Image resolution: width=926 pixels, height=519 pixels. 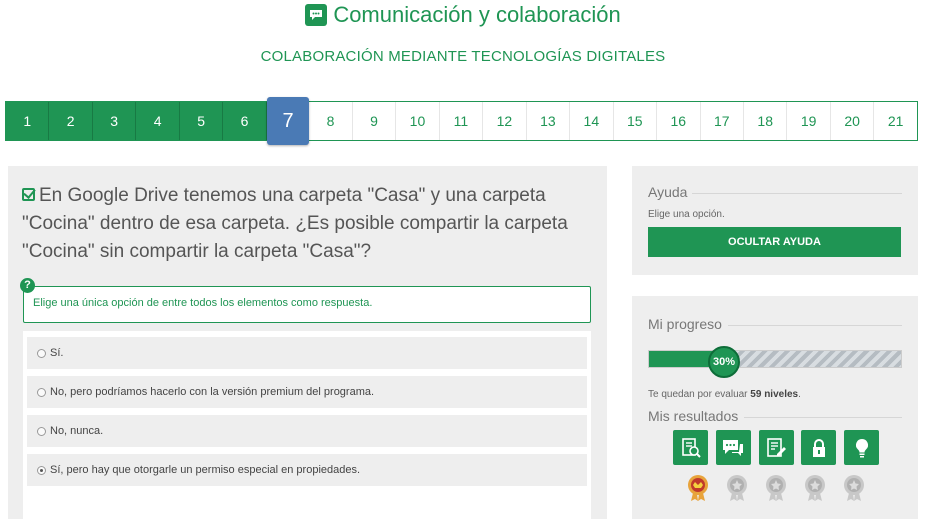 I want to click on question-step-navigation: 1 2 3 4 5 6 7 8 9 10 11 12 13 14 15 16 17 18 19 20 21, so click(x=461, y=121).